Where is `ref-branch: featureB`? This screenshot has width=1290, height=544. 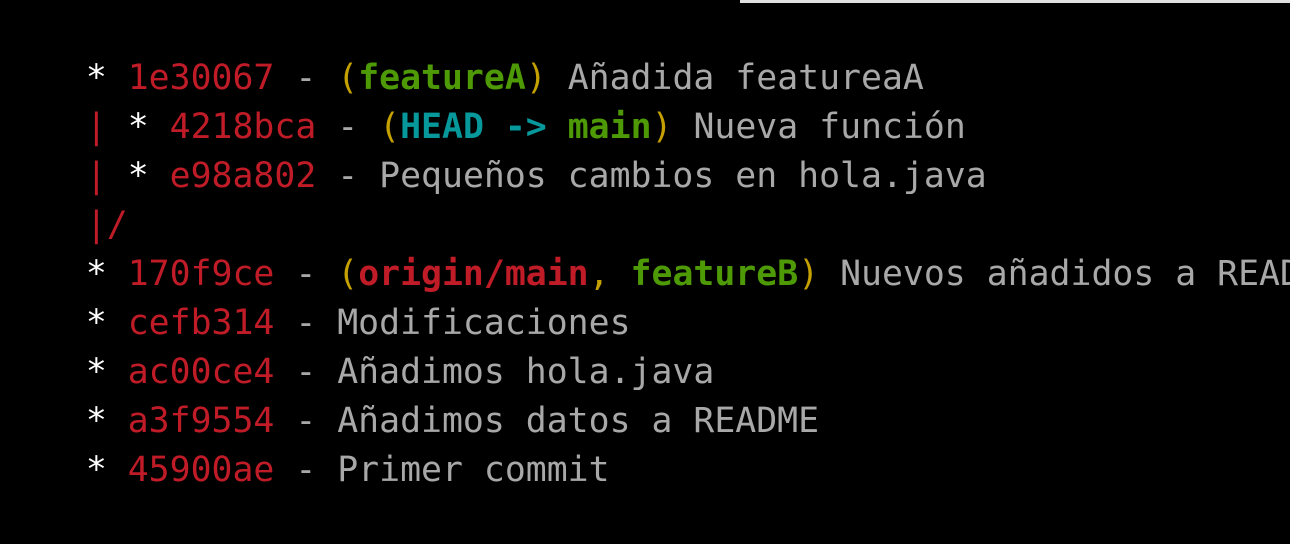 ref-branch: featureB is located at coordinates (714, 274).